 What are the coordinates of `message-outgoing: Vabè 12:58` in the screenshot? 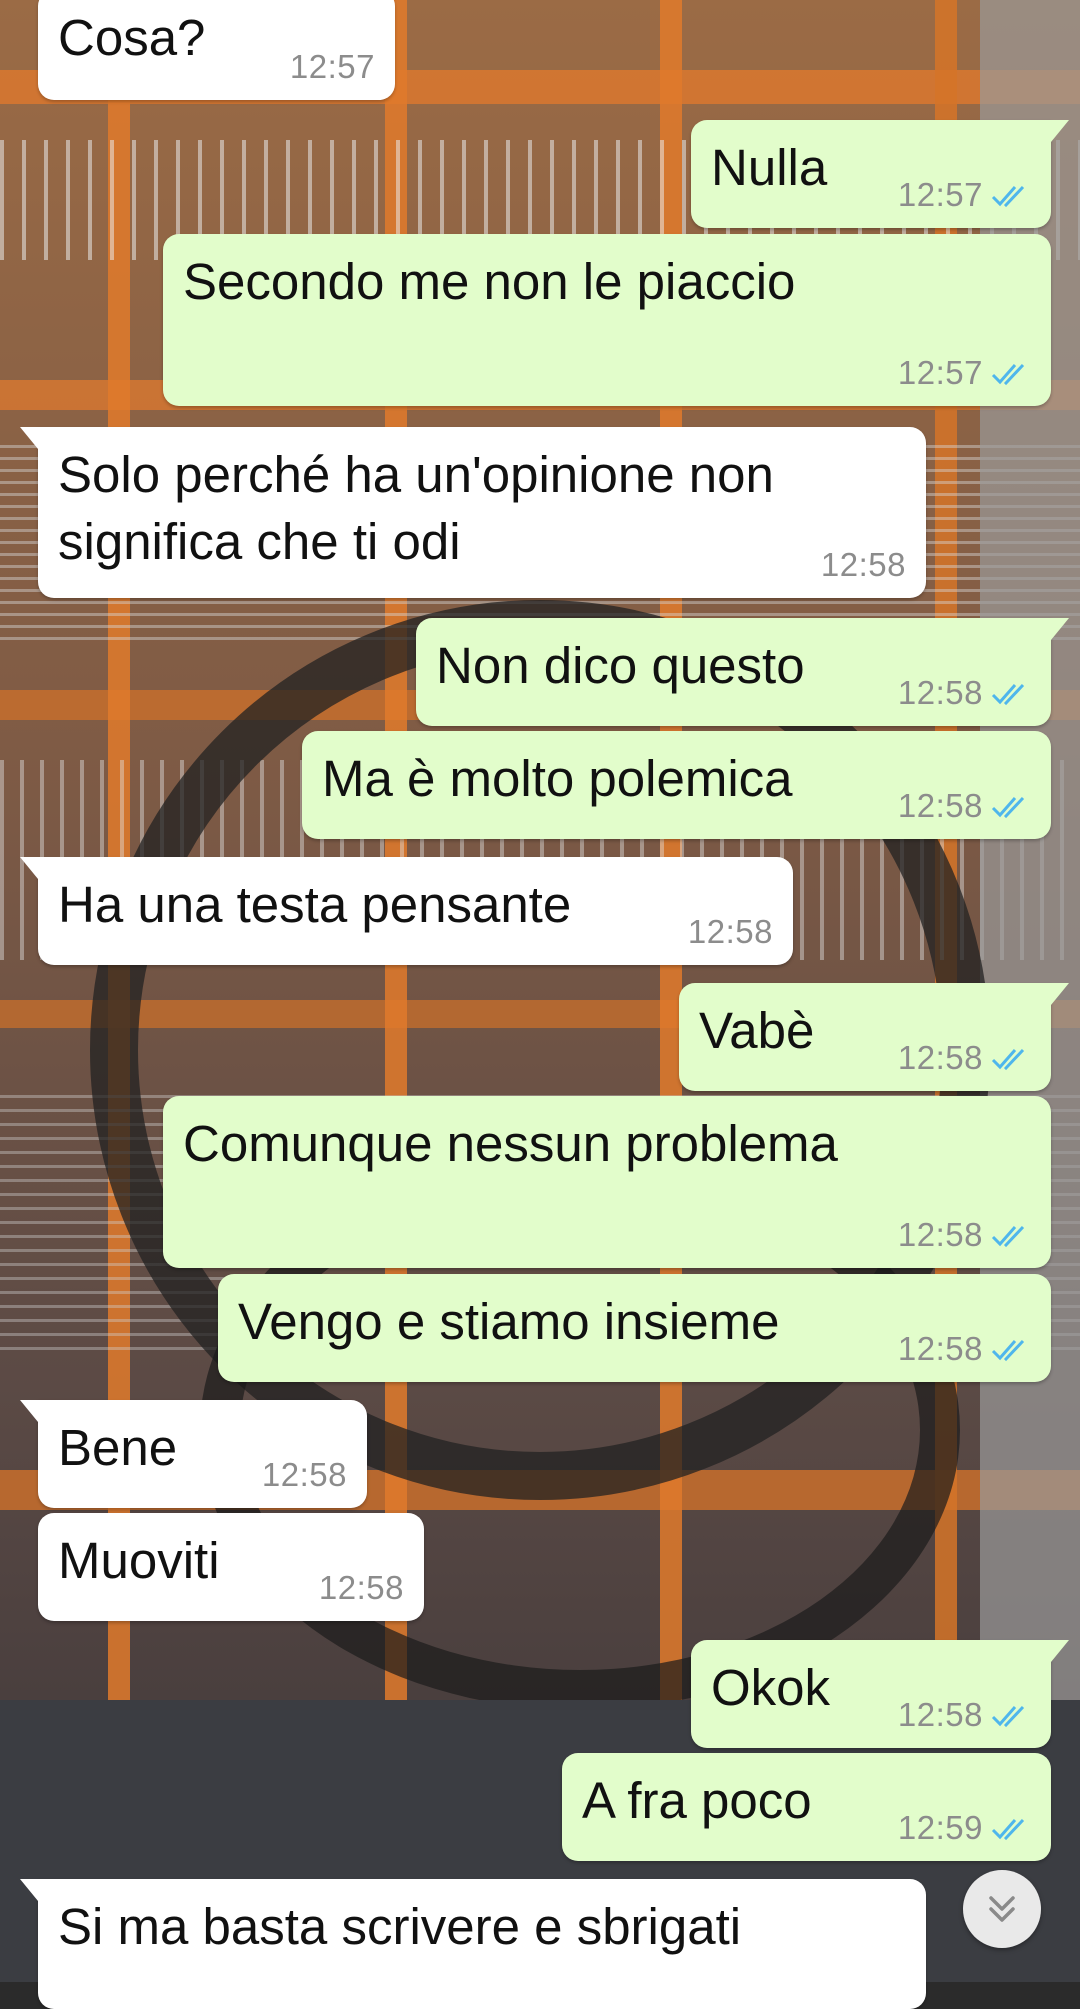 It's located at (874, 1037).